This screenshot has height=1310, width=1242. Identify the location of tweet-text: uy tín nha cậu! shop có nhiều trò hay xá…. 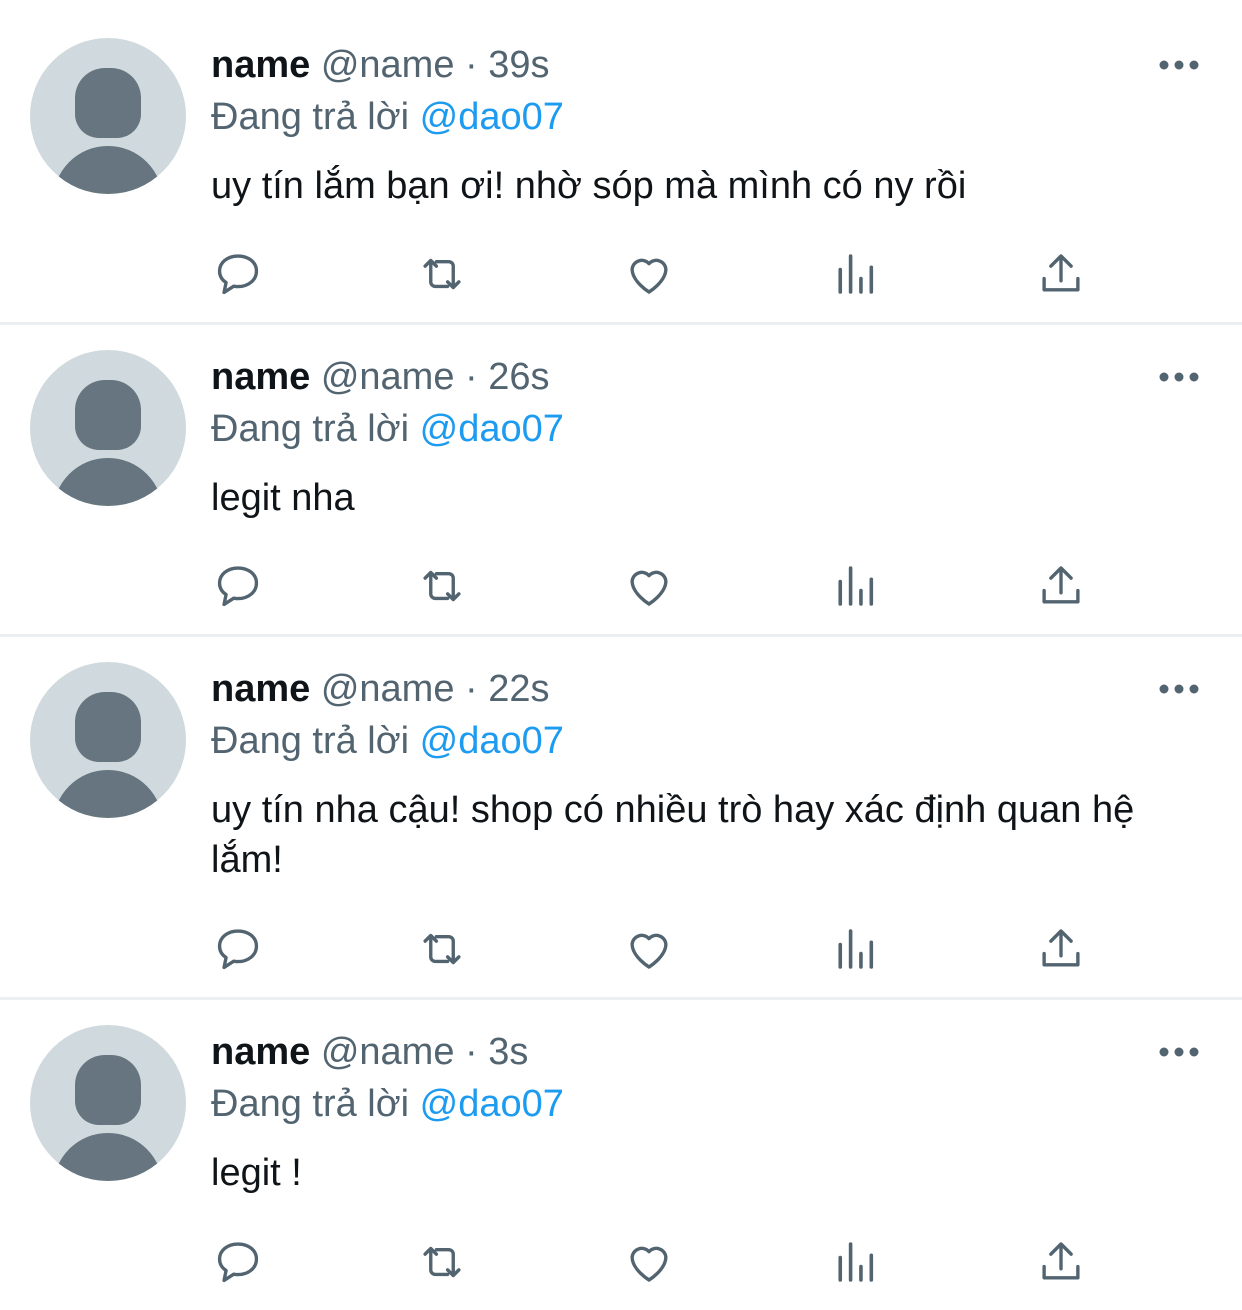
(673, 835).